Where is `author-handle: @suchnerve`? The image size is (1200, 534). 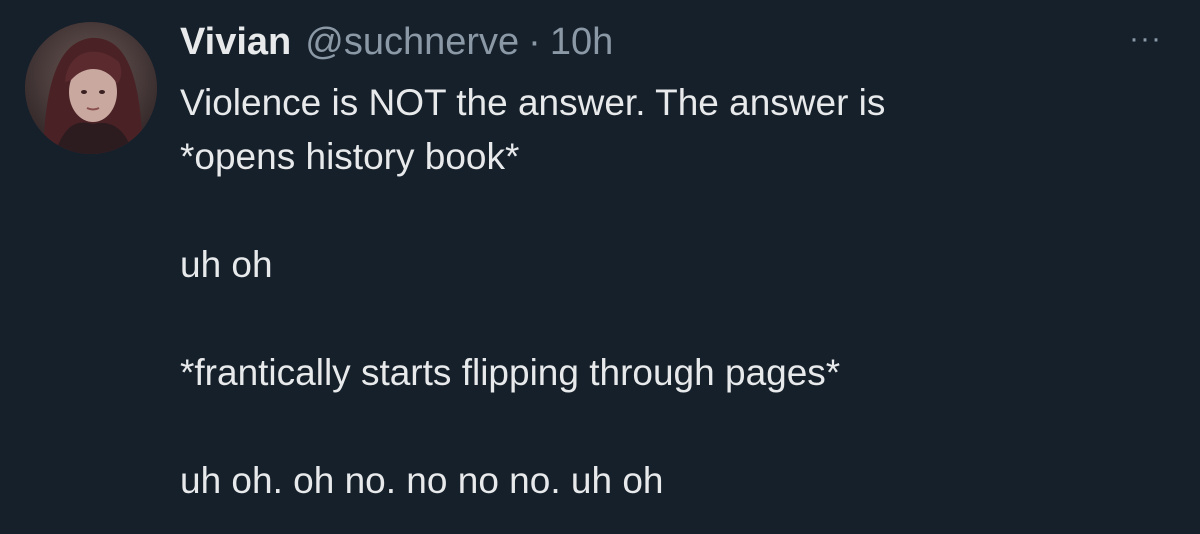 author-handle: @suchnerve is located at coordinates (412, 42).